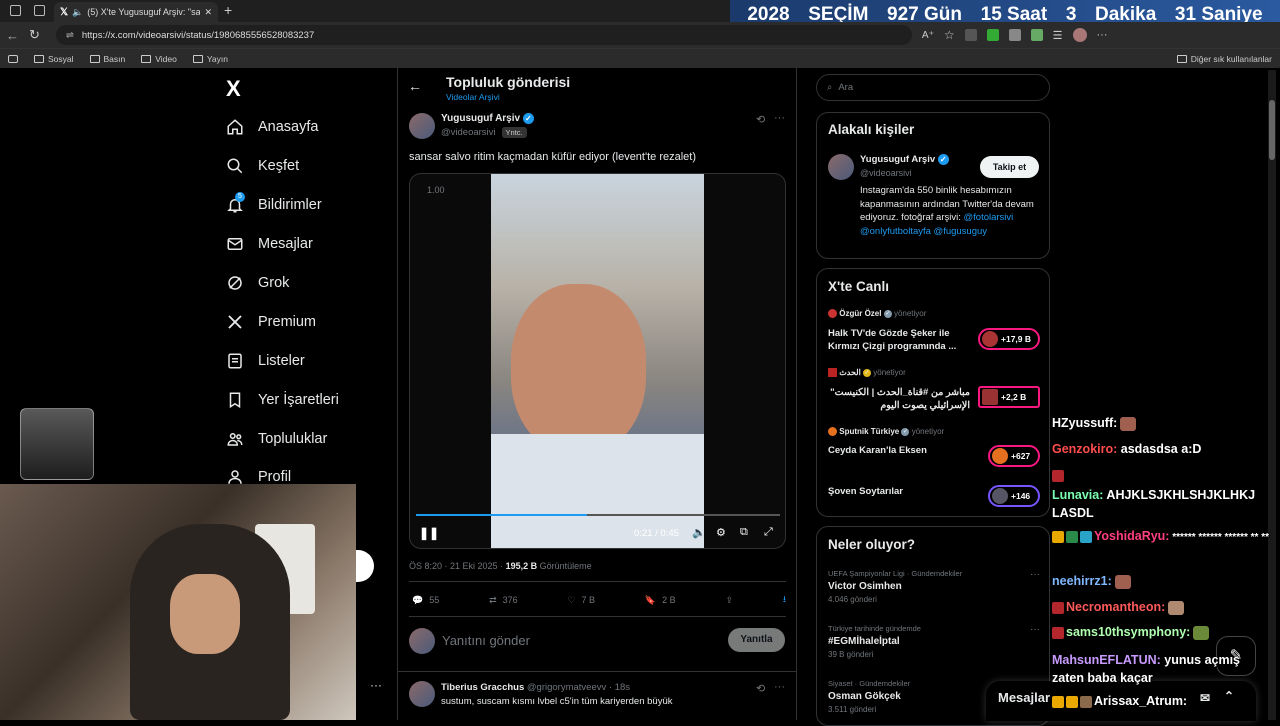 The height and width of the screenshot is (726, 1280). Describe the element at coordinates (660, 600) in the screenshot. I see `bookmark-button: 🔖 2 B` at that location.